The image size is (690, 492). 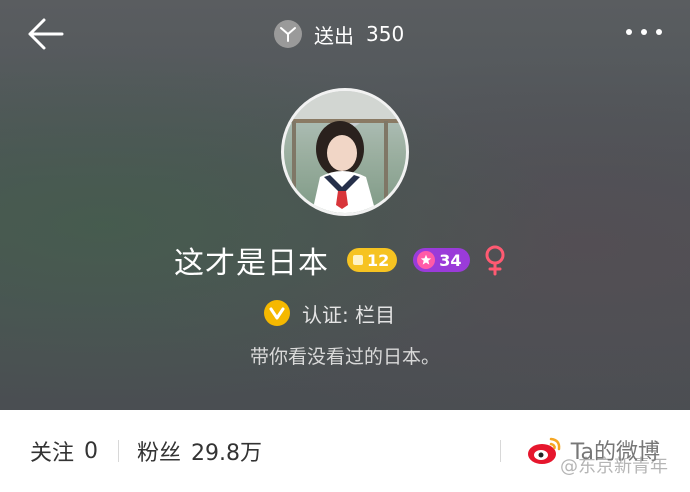 I want to click on level-icon, so click(x=358, y=260).